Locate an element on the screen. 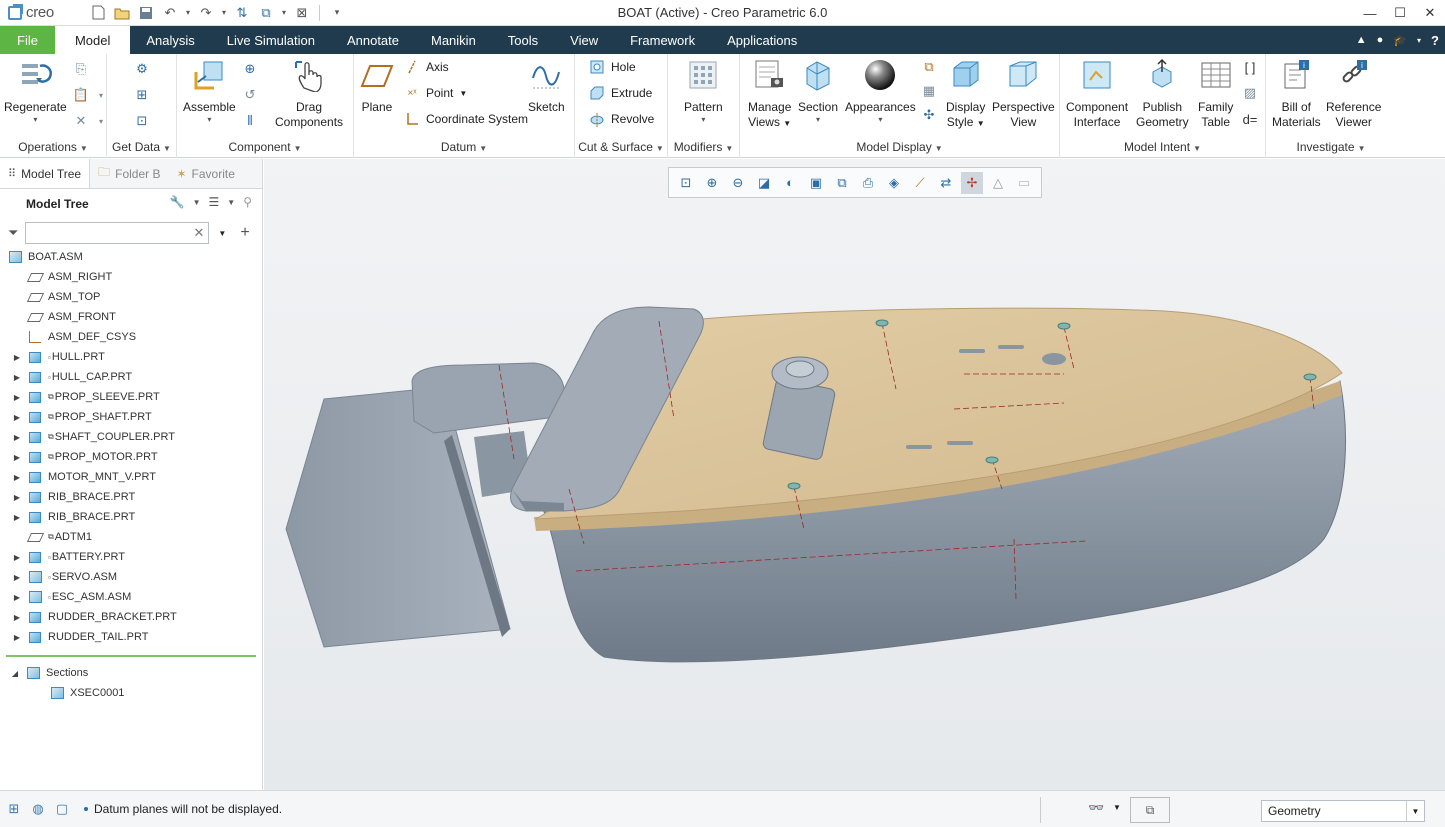 Image resolution: width=1445 pixels, height=827 pixels. tree-search-field: ✕ is located at coordinates (117, 233).